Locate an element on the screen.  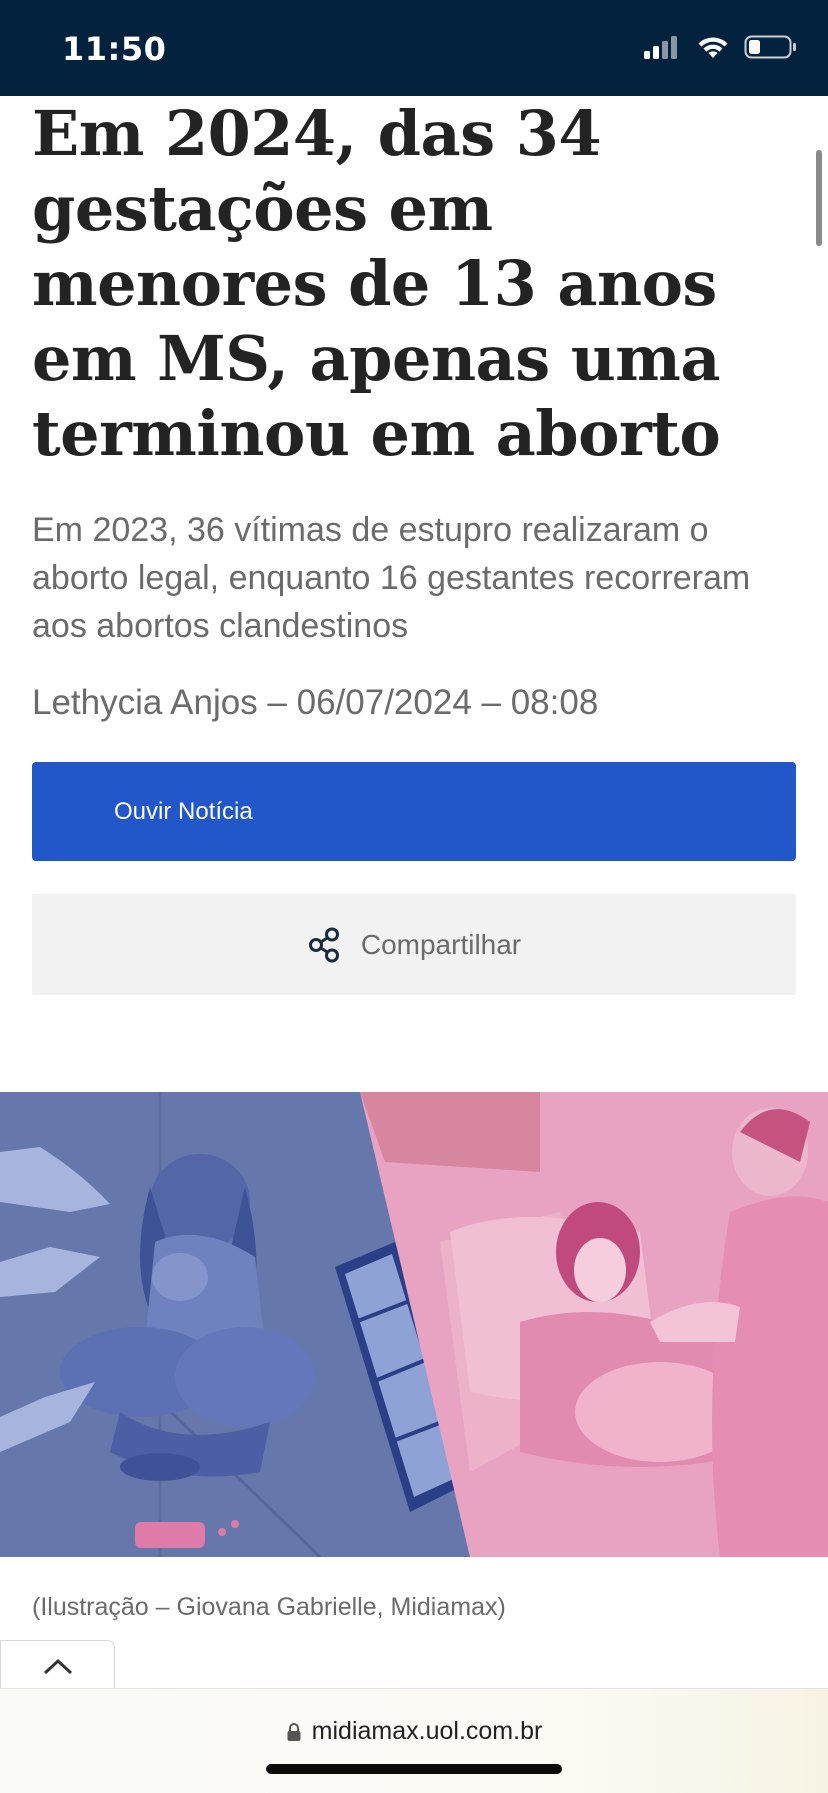
back-to-top-button is located at coordinates (57, 1665).